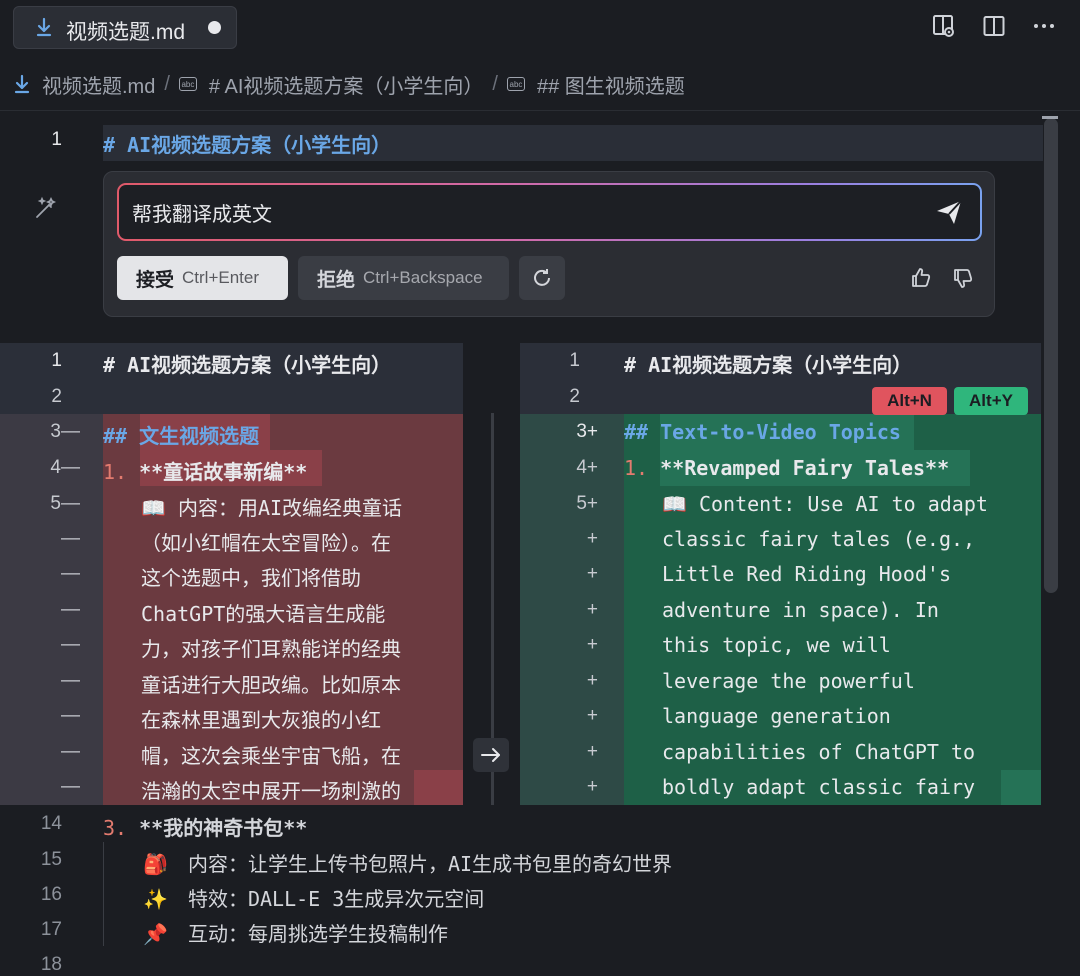 Image resolution: width=1080 pixels, height=976 pixels. I want to click on unsaved-dot-icon, so click(214, 27).